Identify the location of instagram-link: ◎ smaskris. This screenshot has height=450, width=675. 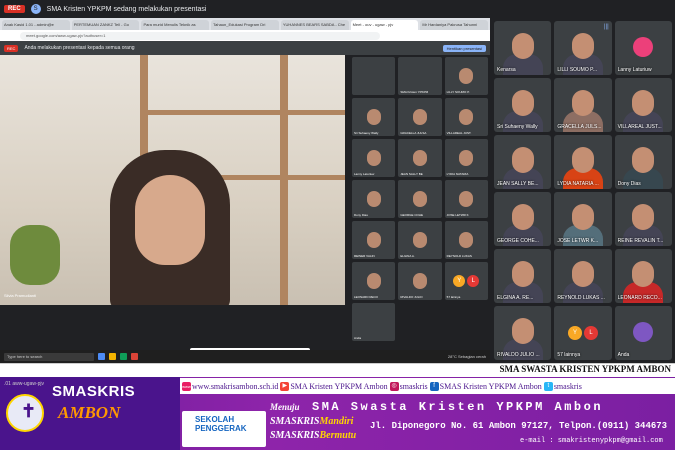
(408, 386).